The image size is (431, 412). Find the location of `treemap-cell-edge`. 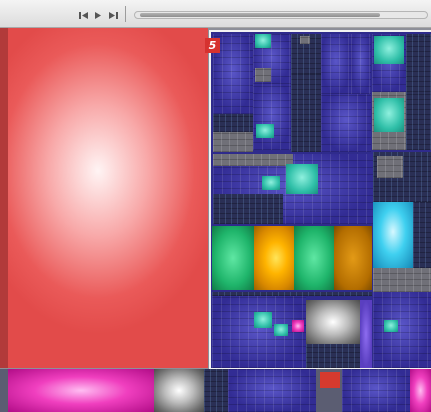

treemap-cell-edge is located at coordinates (4, 198).